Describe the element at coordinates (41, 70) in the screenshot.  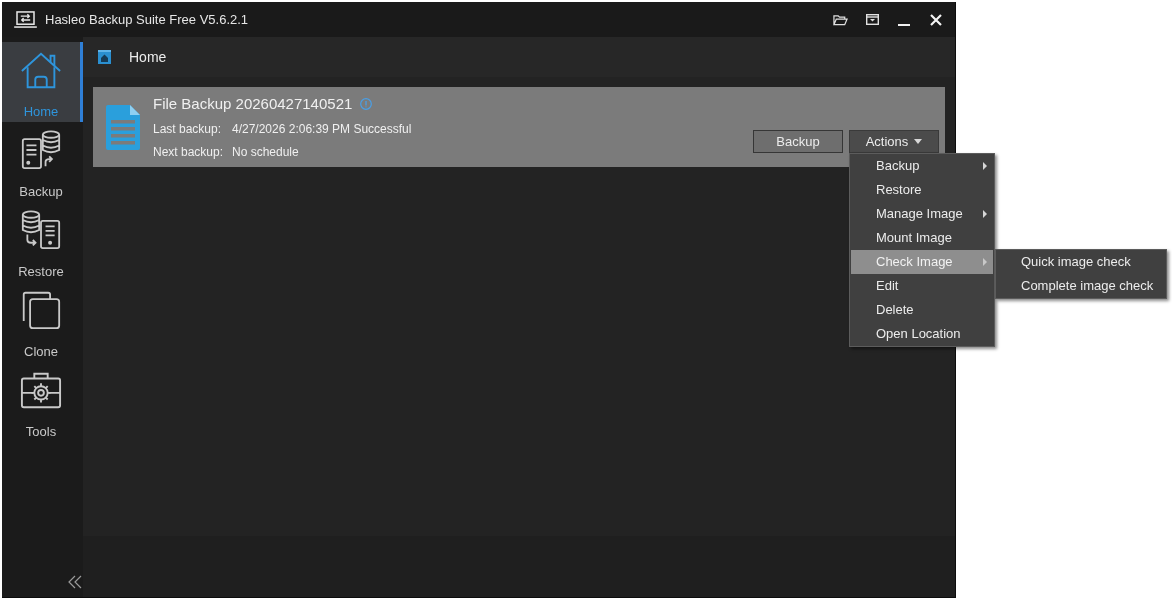
I see `house-icon` at that location.